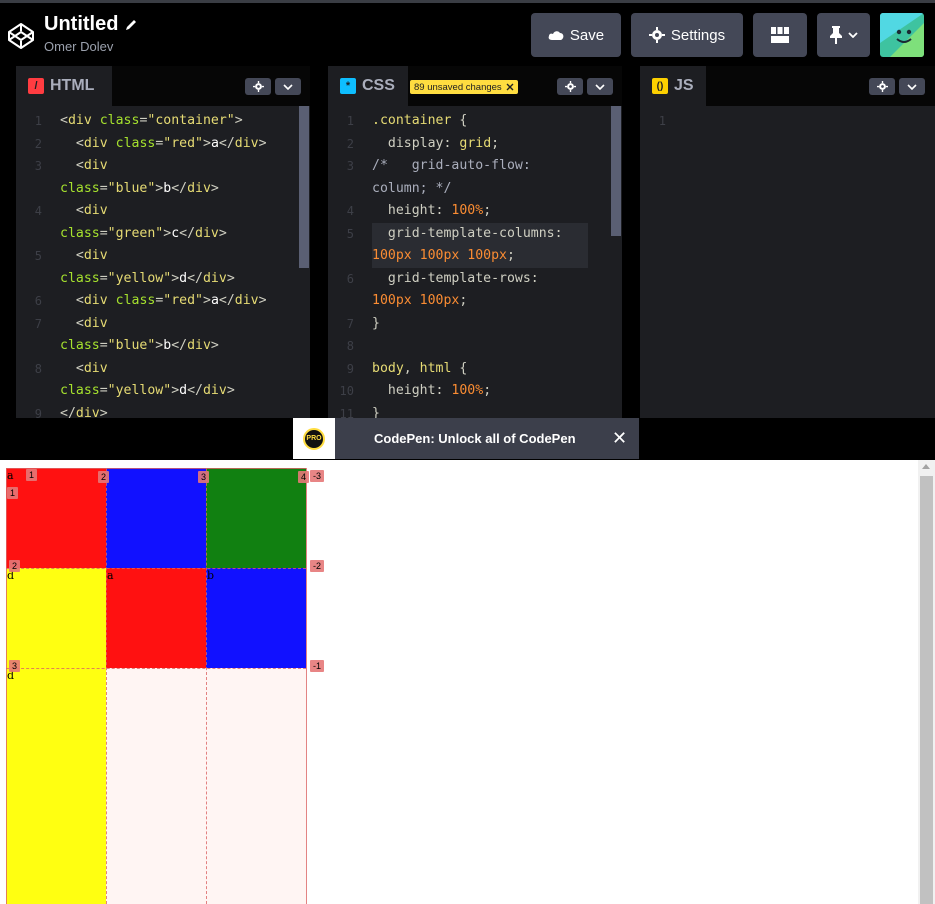  I want to click on html-slash-icon: /, so click(36, 86).